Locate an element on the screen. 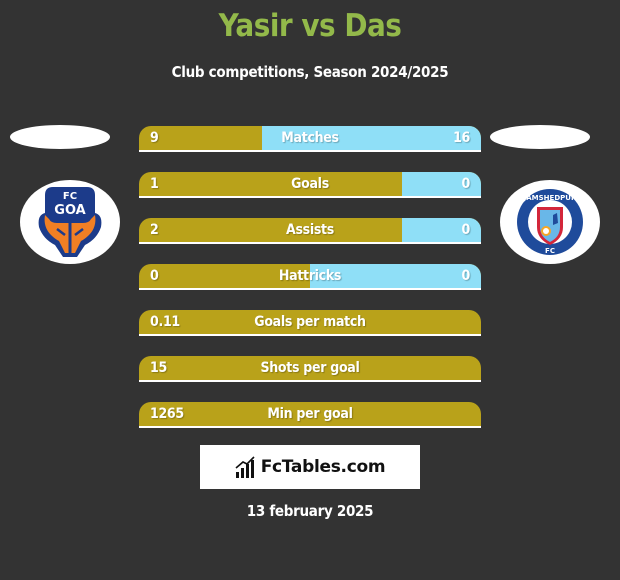 The image size is (620, 580). stat-label: Goals is located at coordinates (310, 184).